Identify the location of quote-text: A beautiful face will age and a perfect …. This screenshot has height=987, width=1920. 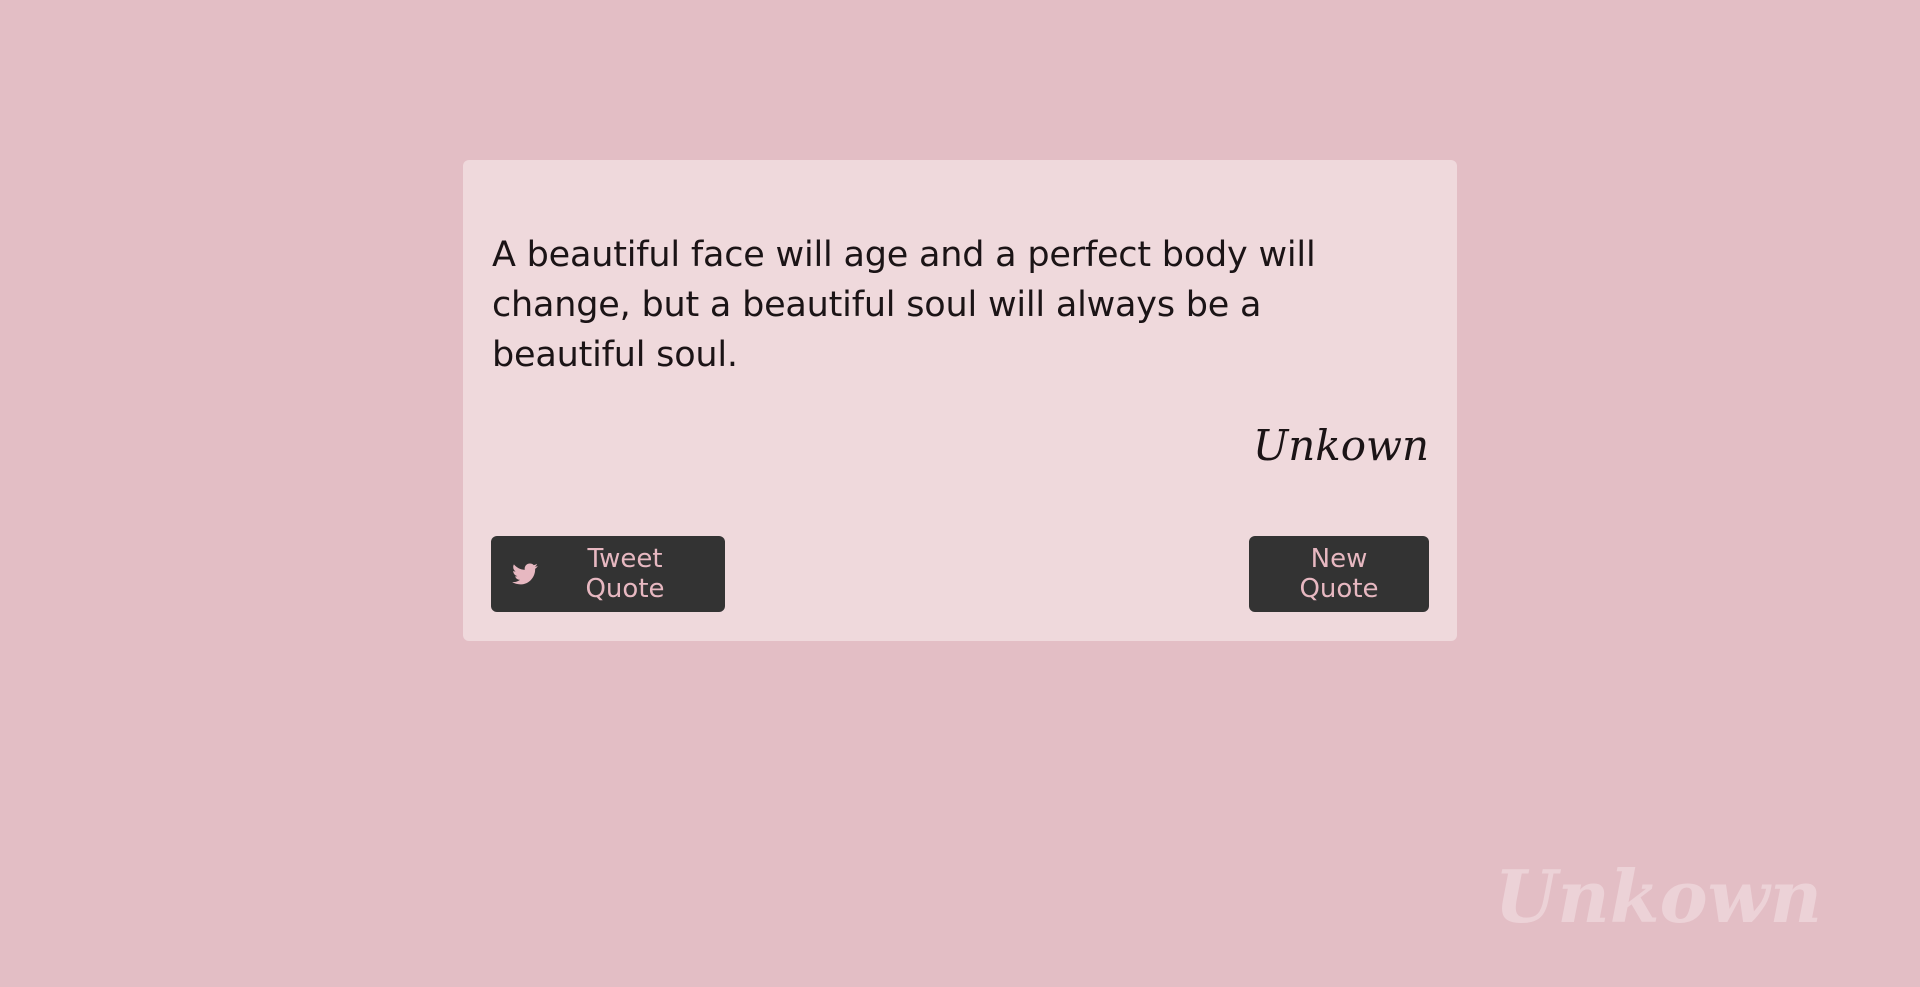
(904, 305).